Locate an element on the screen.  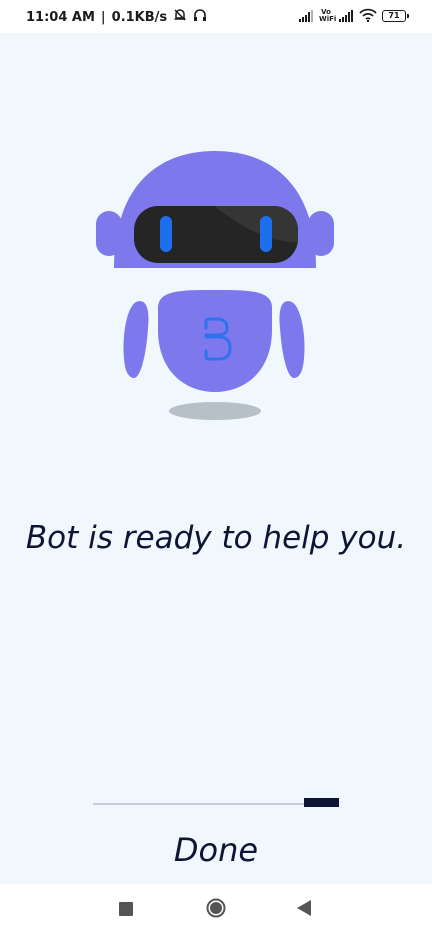
triangle-back-icon is located at coordinates (304, 910).